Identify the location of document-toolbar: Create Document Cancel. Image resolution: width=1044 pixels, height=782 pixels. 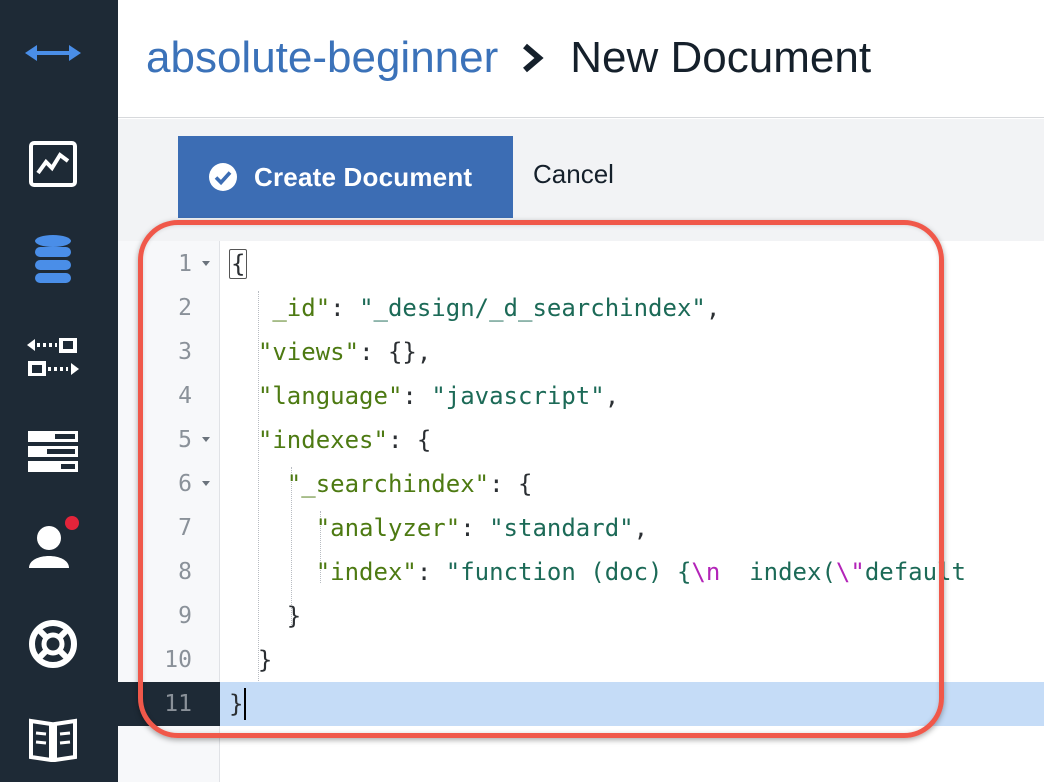
(581, 180).